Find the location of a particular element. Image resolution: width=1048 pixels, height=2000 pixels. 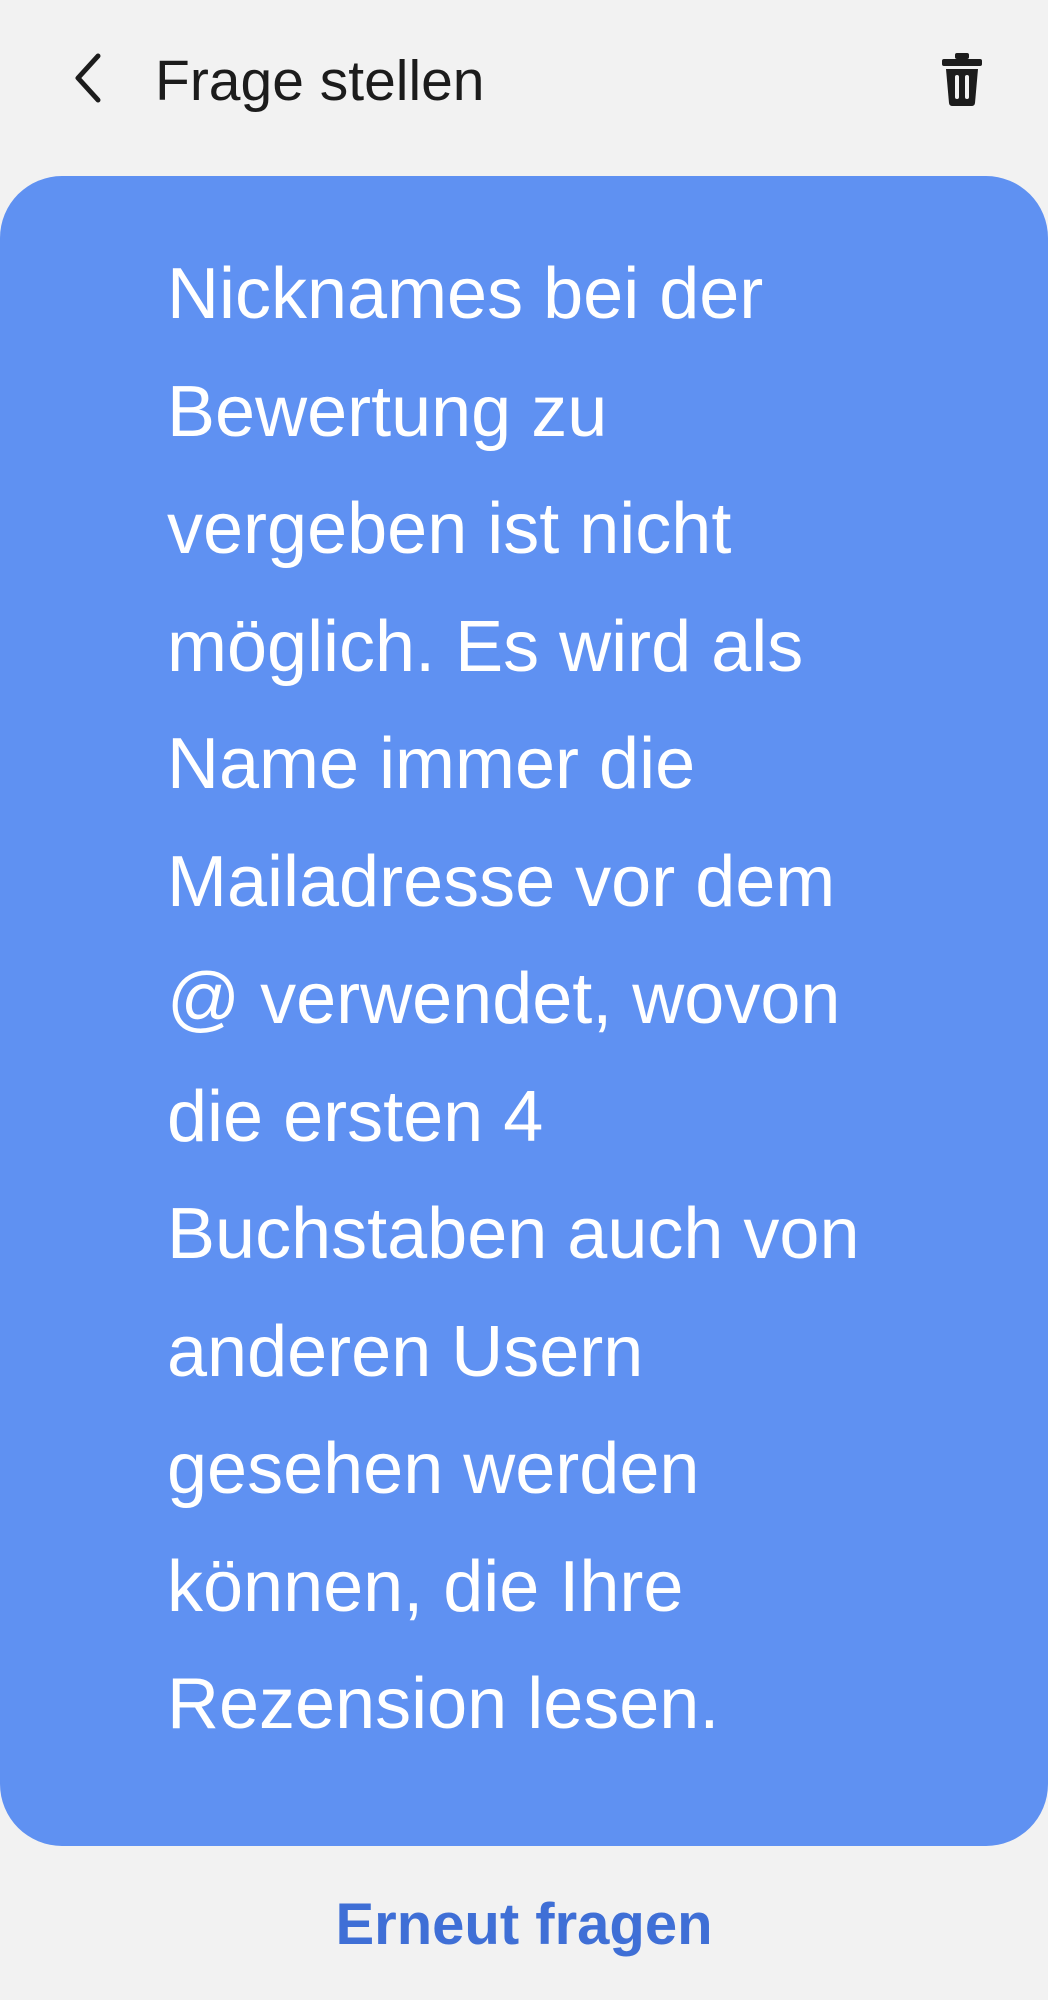

trash-icon is located at coordinates (962, 79).